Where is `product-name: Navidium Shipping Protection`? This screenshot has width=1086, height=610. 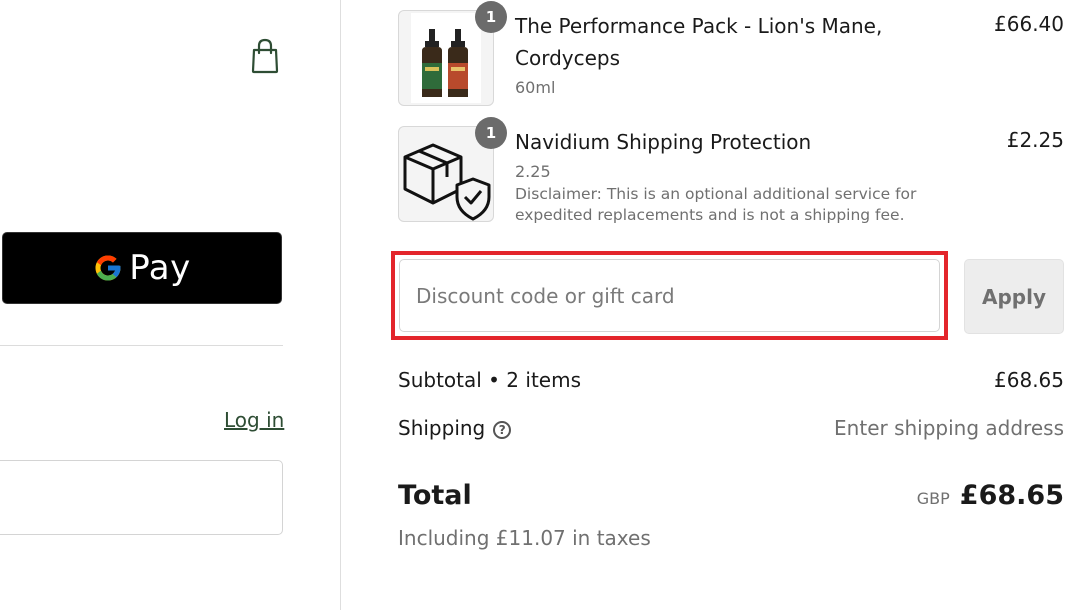 product-name: Navidium Shipping Protection is located at coordinates (663, 142).